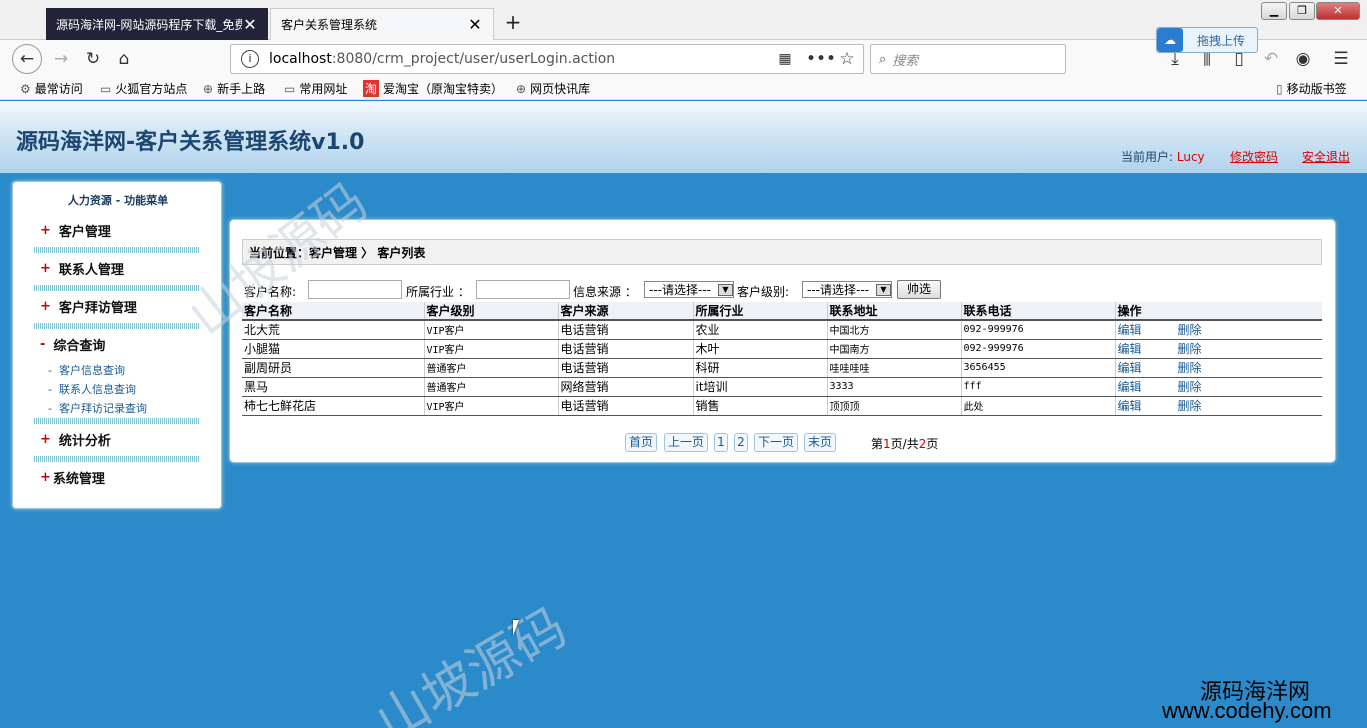 This screenshot has height=728, width=1367. What do you see at coordinates (1274, 11) in the screenshot?
I see `minimize-button: ▁` at bounding box center [1274, 11].